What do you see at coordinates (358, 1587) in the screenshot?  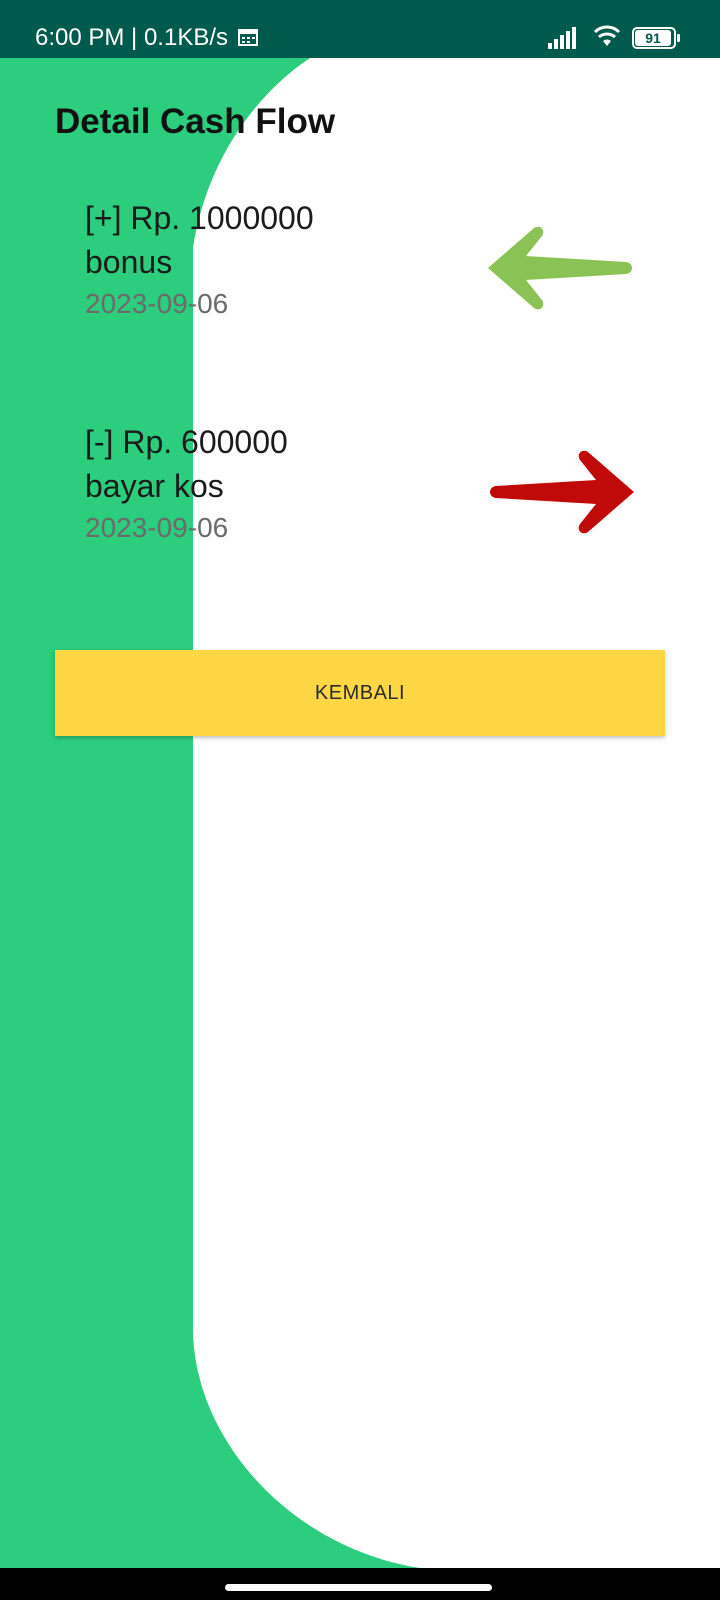 I see `home-indicator` at bounding box center [358, 1587].